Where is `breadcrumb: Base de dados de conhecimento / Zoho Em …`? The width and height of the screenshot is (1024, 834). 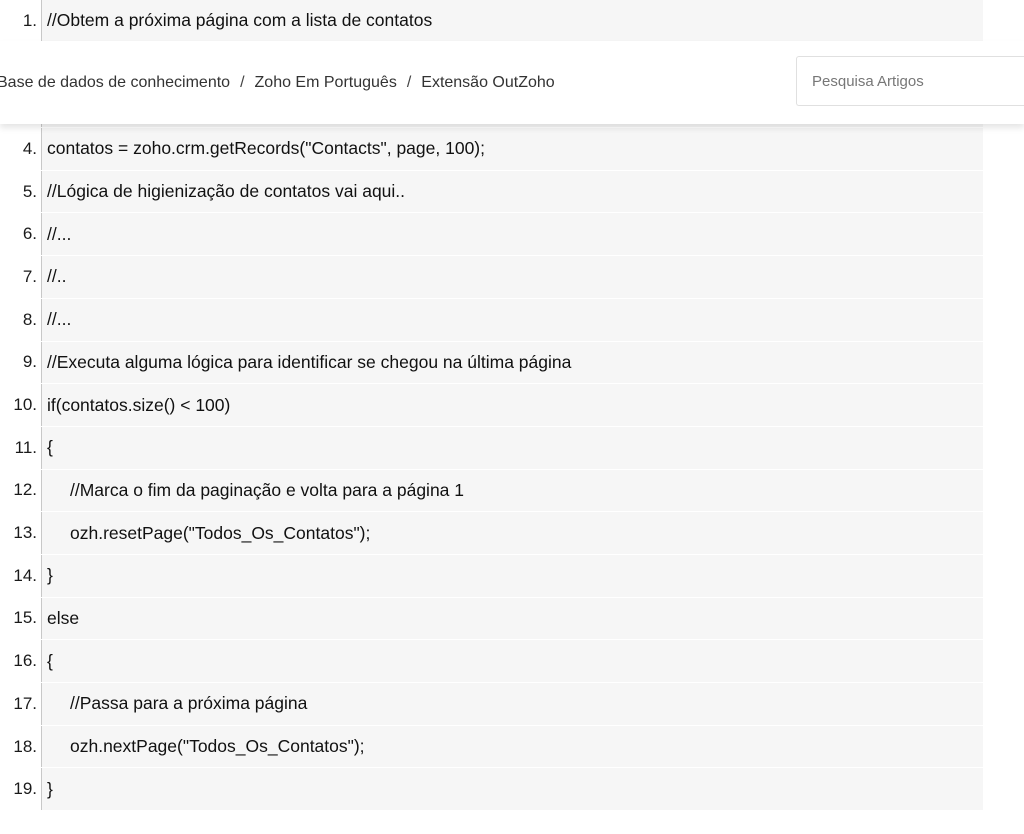
breadcrumb: Base de dados de conhecimento / Zoho Em … is located at coordinates (277, 83).